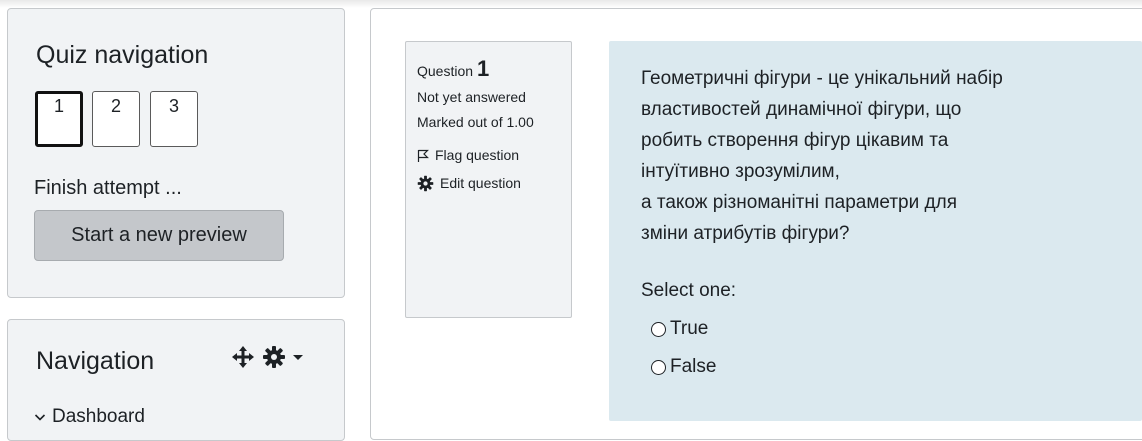  I want to click on quiz-nav-button-3: 3, so click(174, 119).